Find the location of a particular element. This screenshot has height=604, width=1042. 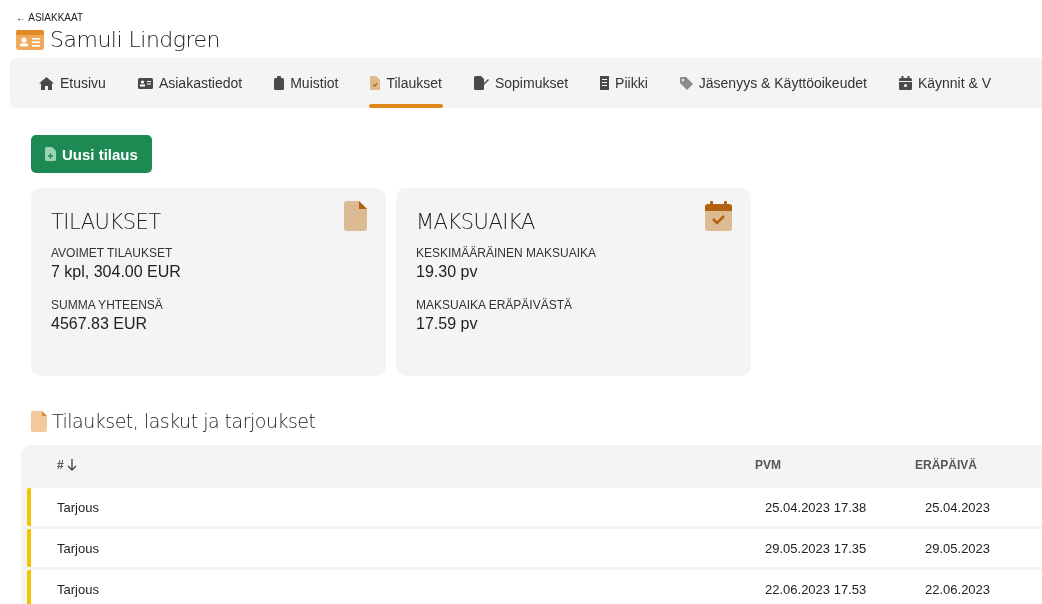

column-header: # is located at coordinates (388, 465).